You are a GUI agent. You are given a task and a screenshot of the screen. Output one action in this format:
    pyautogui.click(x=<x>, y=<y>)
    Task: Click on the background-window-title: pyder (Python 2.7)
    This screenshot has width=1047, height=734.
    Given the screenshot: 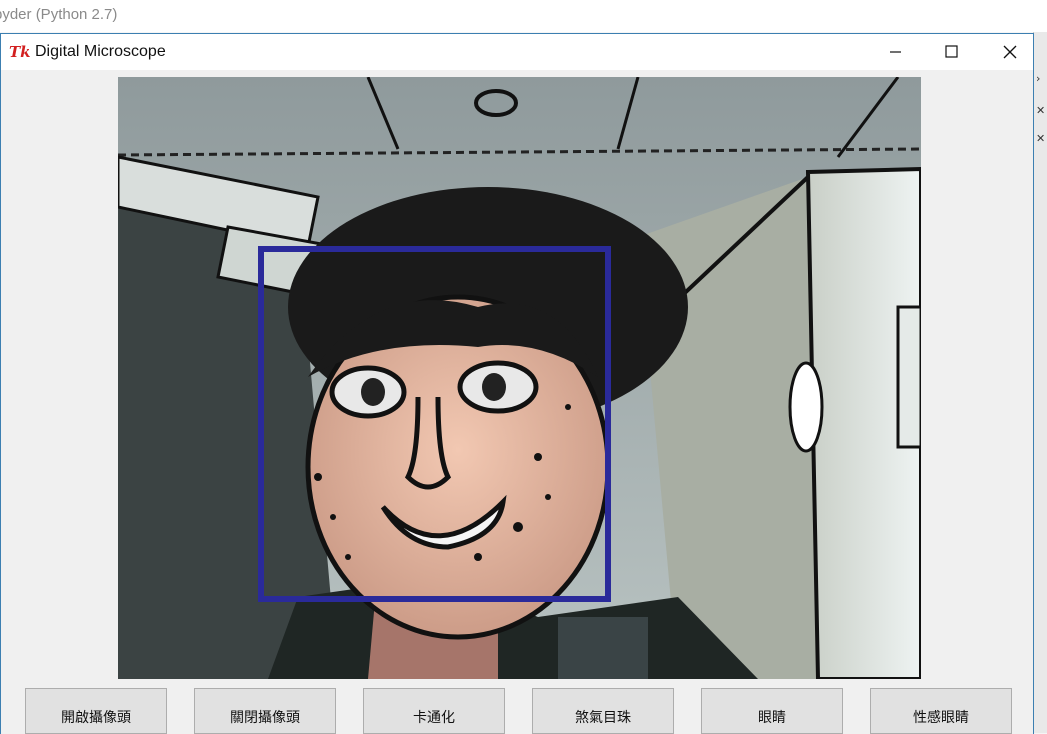 What is the action you would take?
    pyautogui.click(x=59, y=14)
    